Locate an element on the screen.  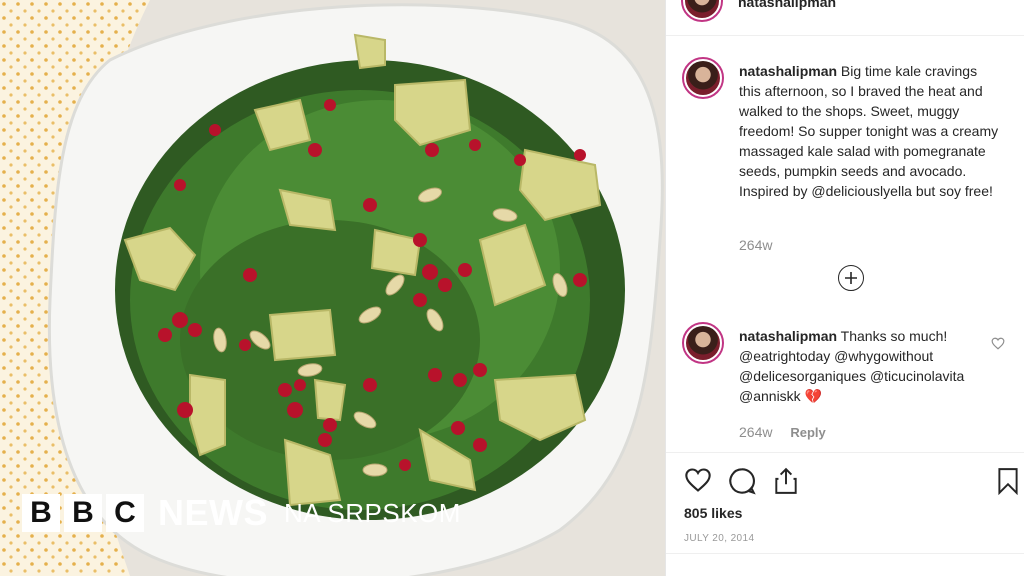
caption-age: 264w is located at coordinates (755, 245).